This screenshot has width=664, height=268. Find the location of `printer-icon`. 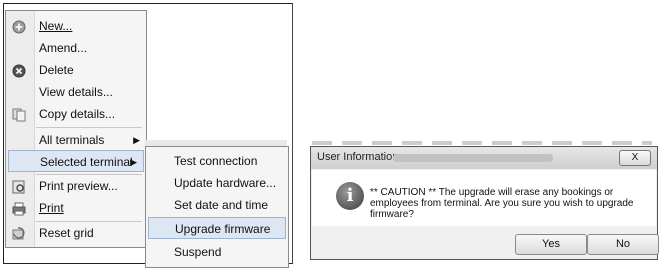

printer-icon is located at coordinates (19, 208).